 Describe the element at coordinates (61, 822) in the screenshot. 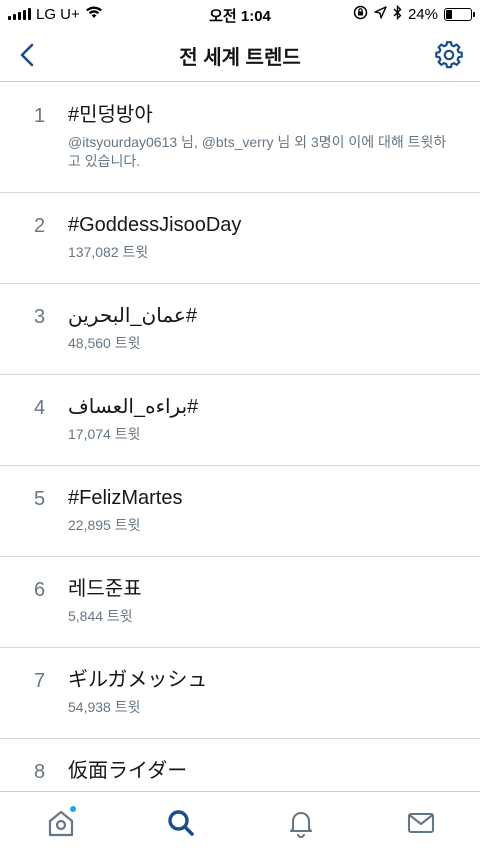

I see `tab-home` at that location.